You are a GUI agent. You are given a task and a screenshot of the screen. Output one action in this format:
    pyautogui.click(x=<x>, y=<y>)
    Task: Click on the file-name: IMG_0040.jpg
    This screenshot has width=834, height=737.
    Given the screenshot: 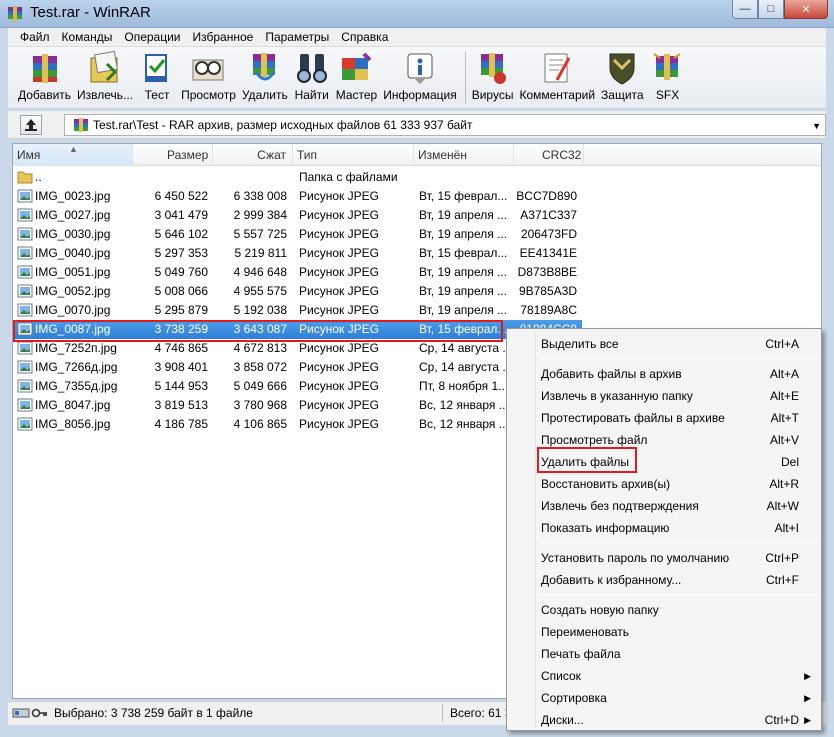 What is the action you would take?
    pyautogui.click(x=73, y=253)
    